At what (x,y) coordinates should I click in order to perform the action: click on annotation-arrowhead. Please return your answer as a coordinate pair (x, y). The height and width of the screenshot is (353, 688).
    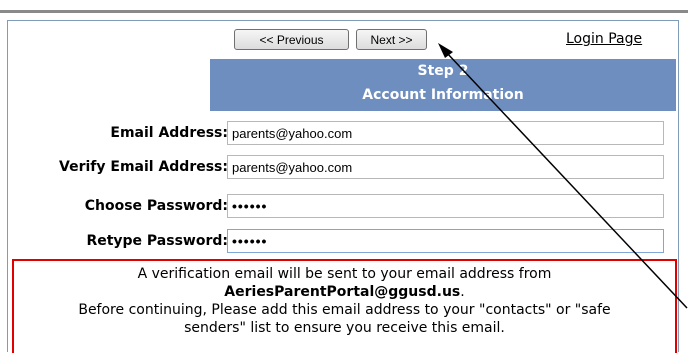
    Looking at the image, I should click on (445, 50).